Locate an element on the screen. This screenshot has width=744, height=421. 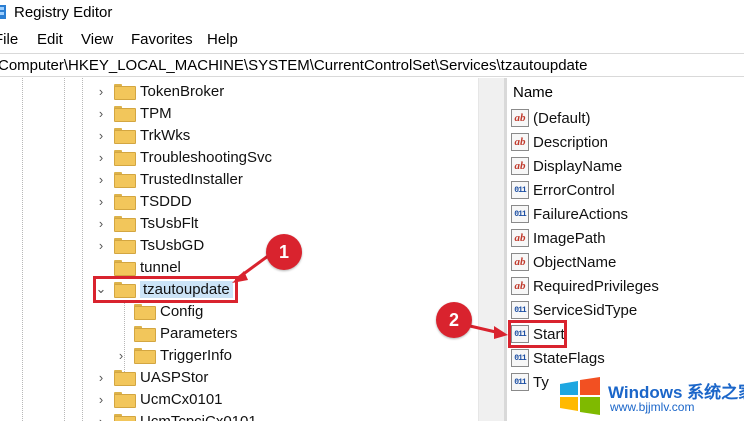
highlight-box-start is located at coordinates (537, 334).